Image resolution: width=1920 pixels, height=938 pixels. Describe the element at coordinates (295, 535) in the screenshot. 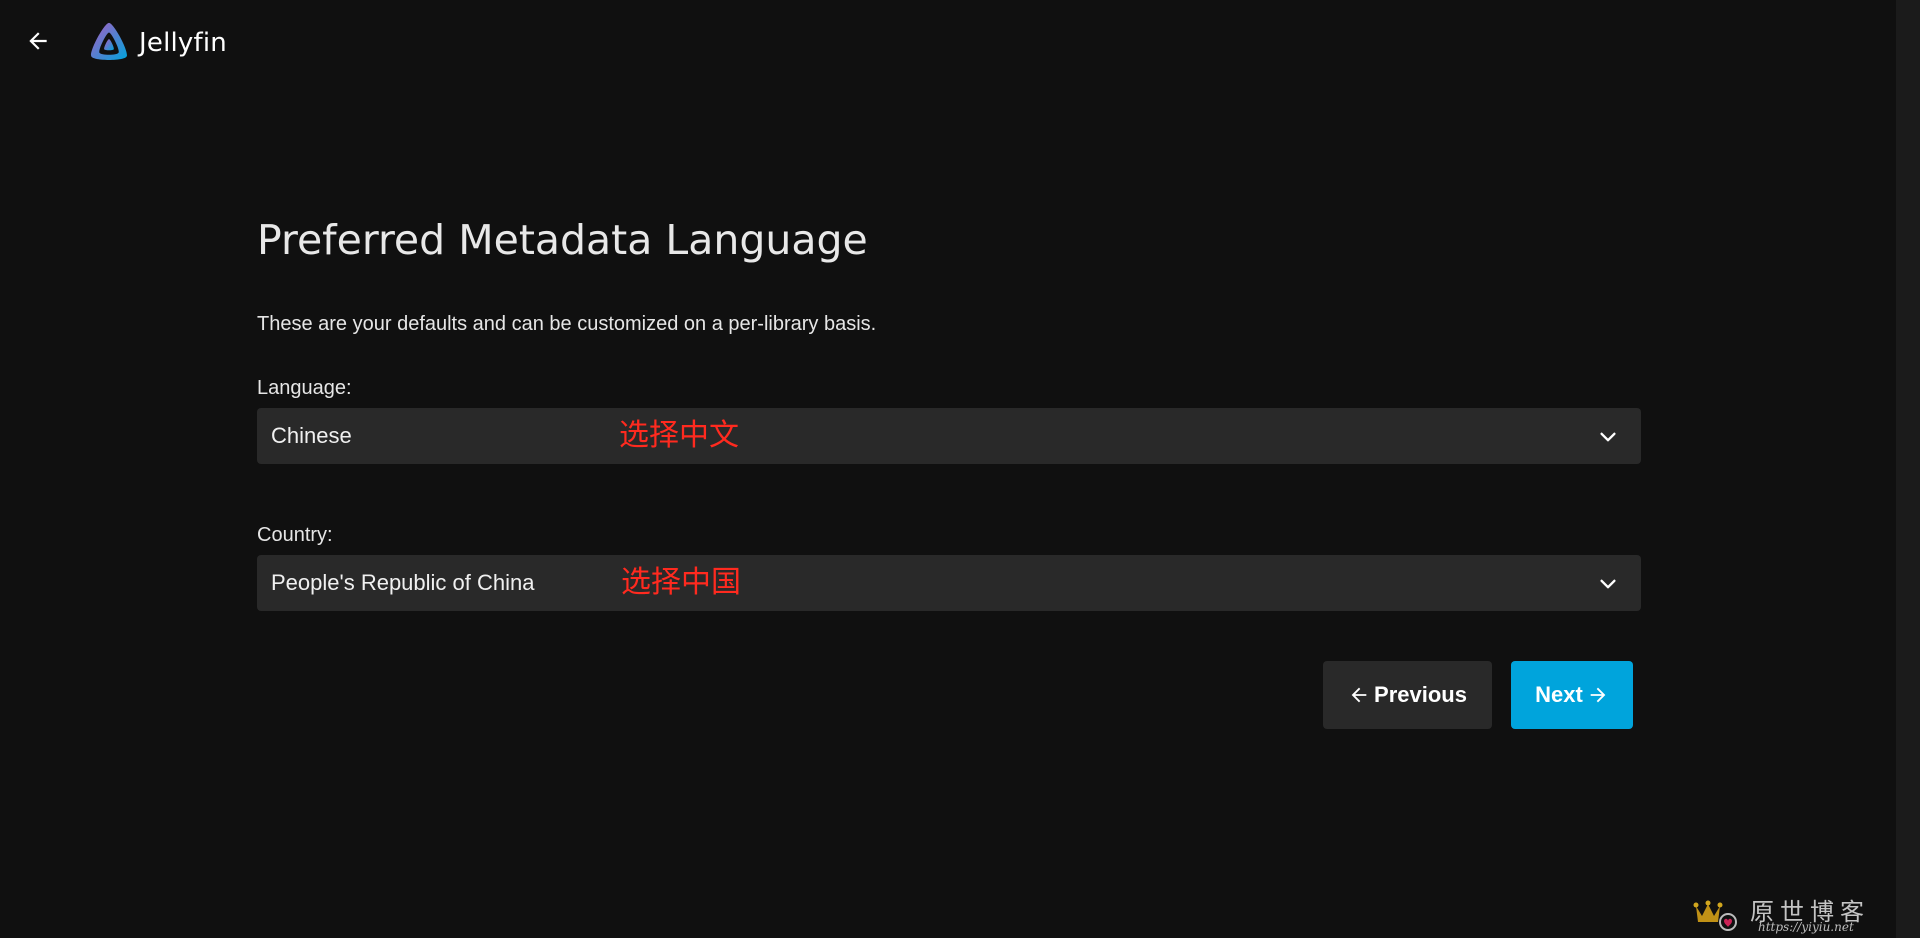

I see `country-label: Country:` at that location.